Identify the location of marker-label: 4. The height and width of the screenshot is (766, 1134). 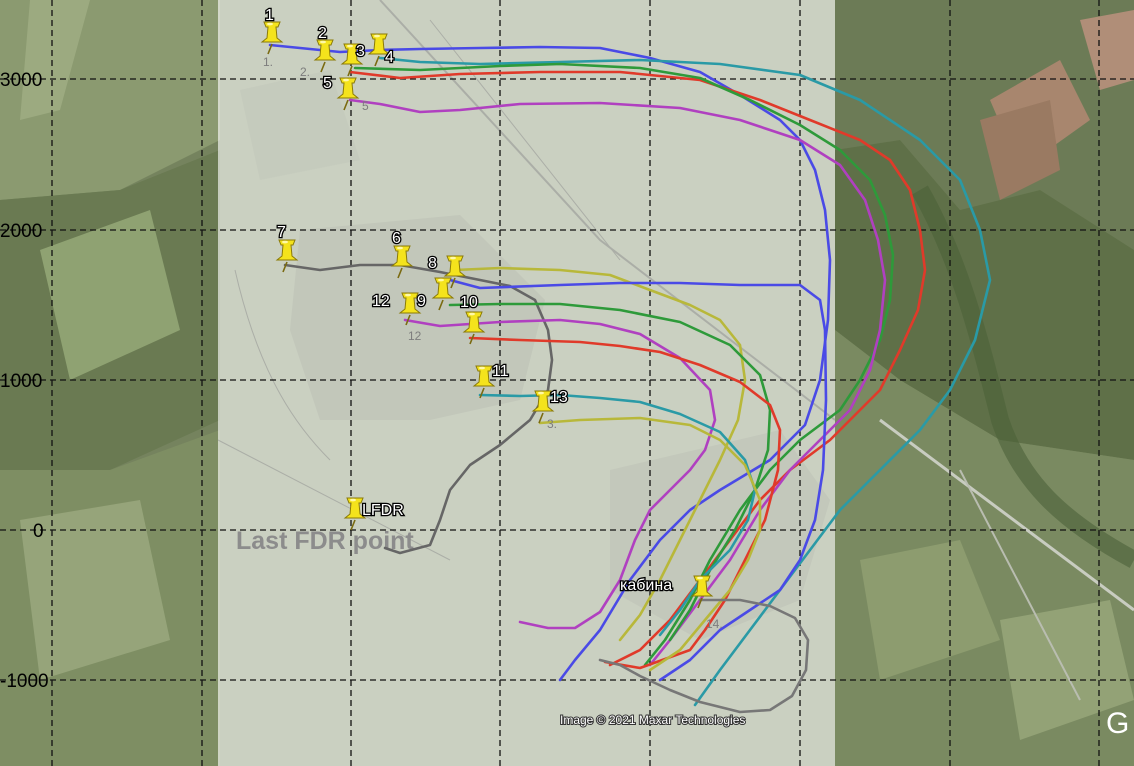
(389, 57).